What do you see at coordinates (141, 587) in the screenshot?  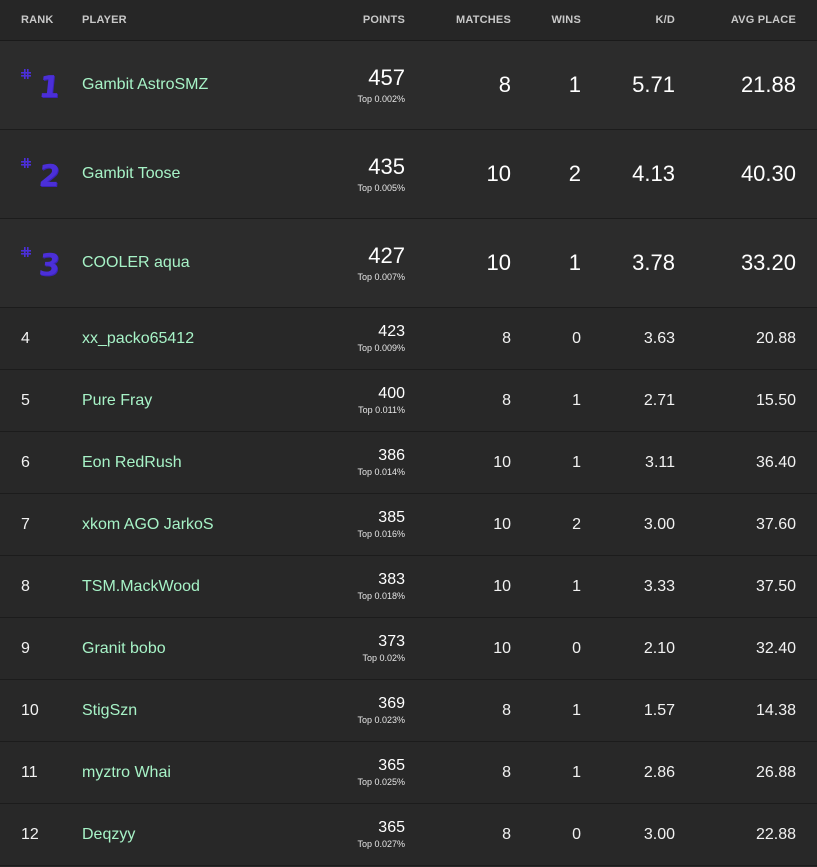 I see `player-name-link: TSM.MackWood` at bounding box center [141, 587].